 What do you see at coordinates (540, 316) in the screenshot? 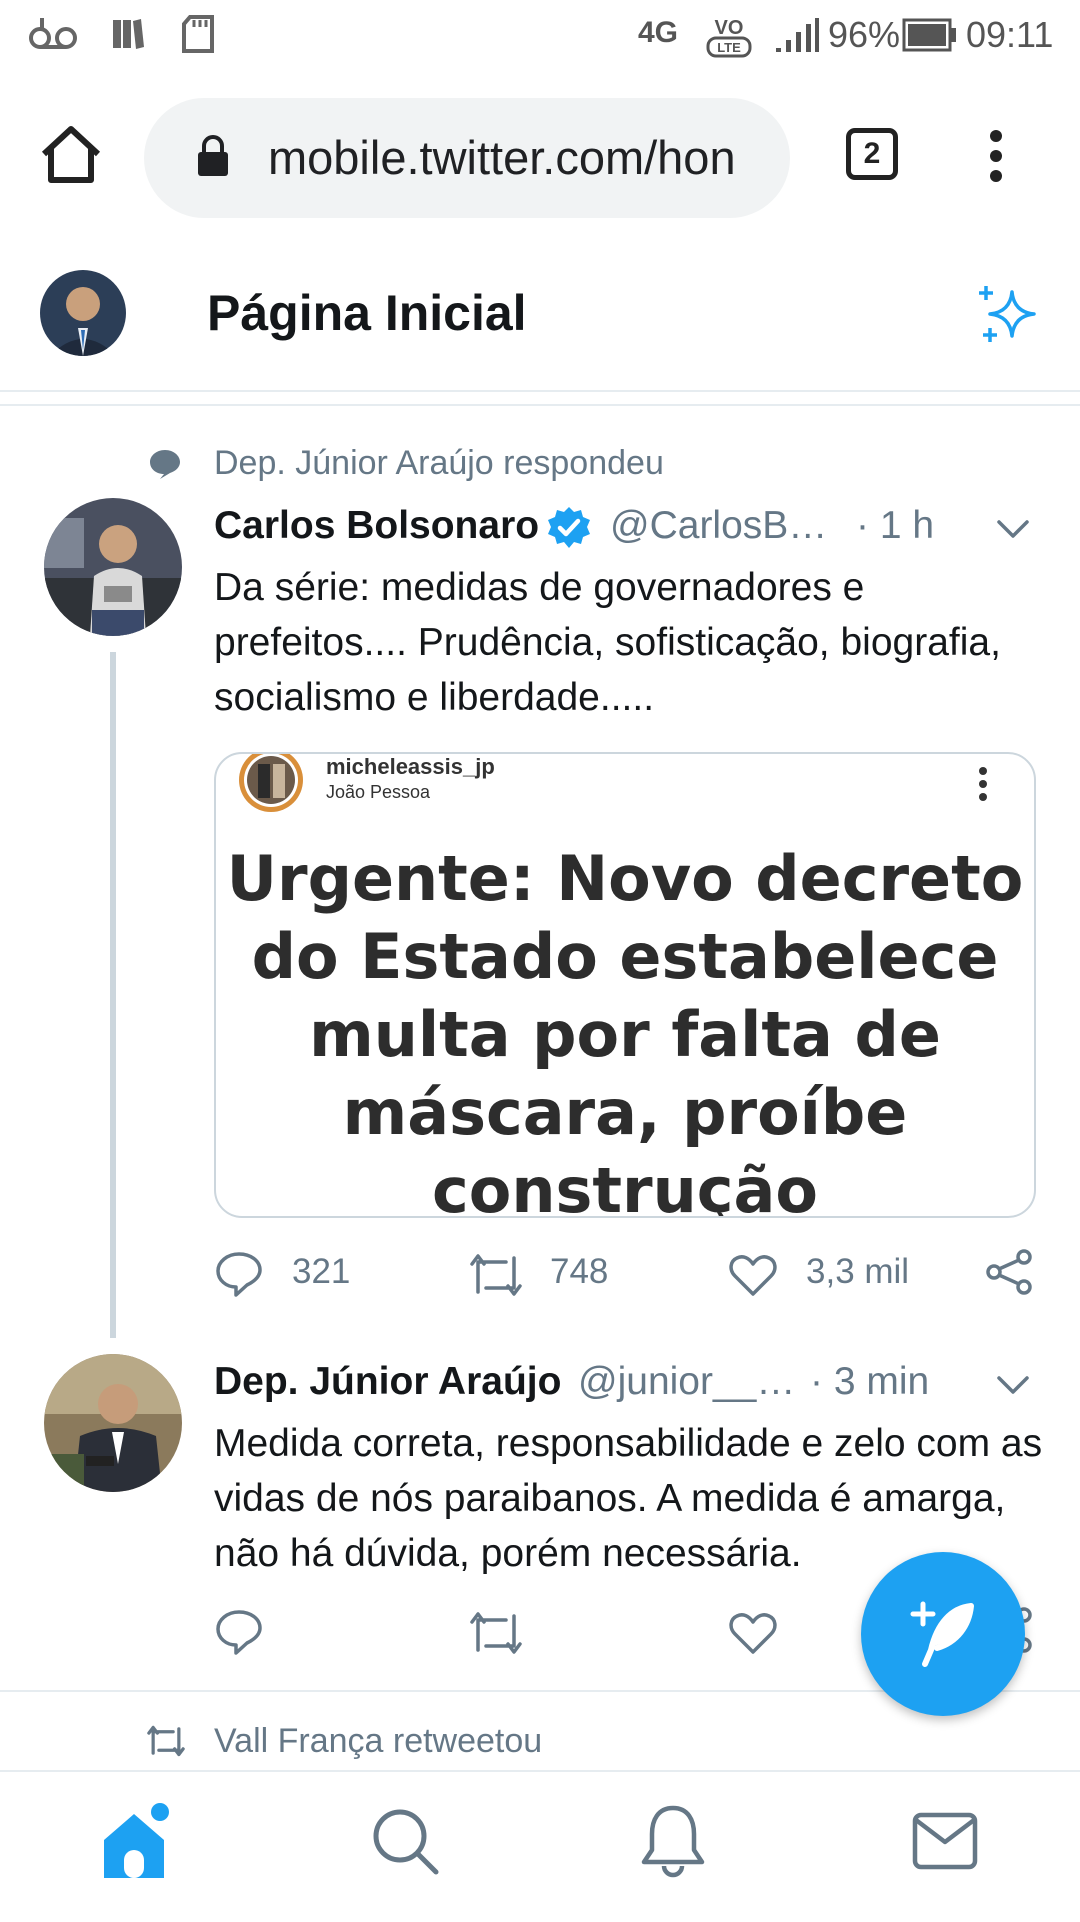
I see `twitter-header: Página Inicial` at bounding box center [540, 316].